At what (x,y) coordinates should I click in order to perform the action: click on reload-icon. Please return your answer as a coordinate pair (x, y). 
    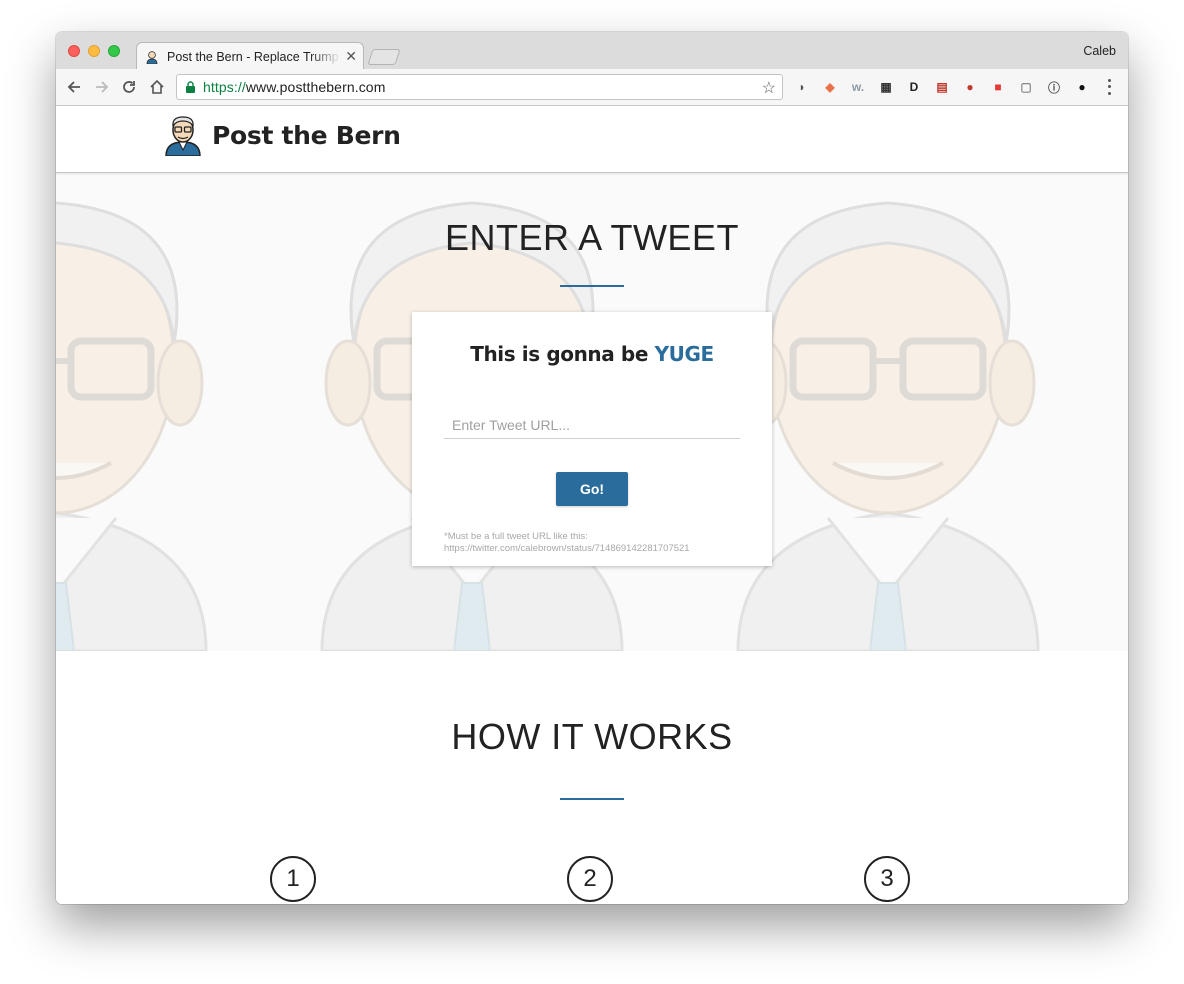
    Looking at the image, I should click on (129, 87).